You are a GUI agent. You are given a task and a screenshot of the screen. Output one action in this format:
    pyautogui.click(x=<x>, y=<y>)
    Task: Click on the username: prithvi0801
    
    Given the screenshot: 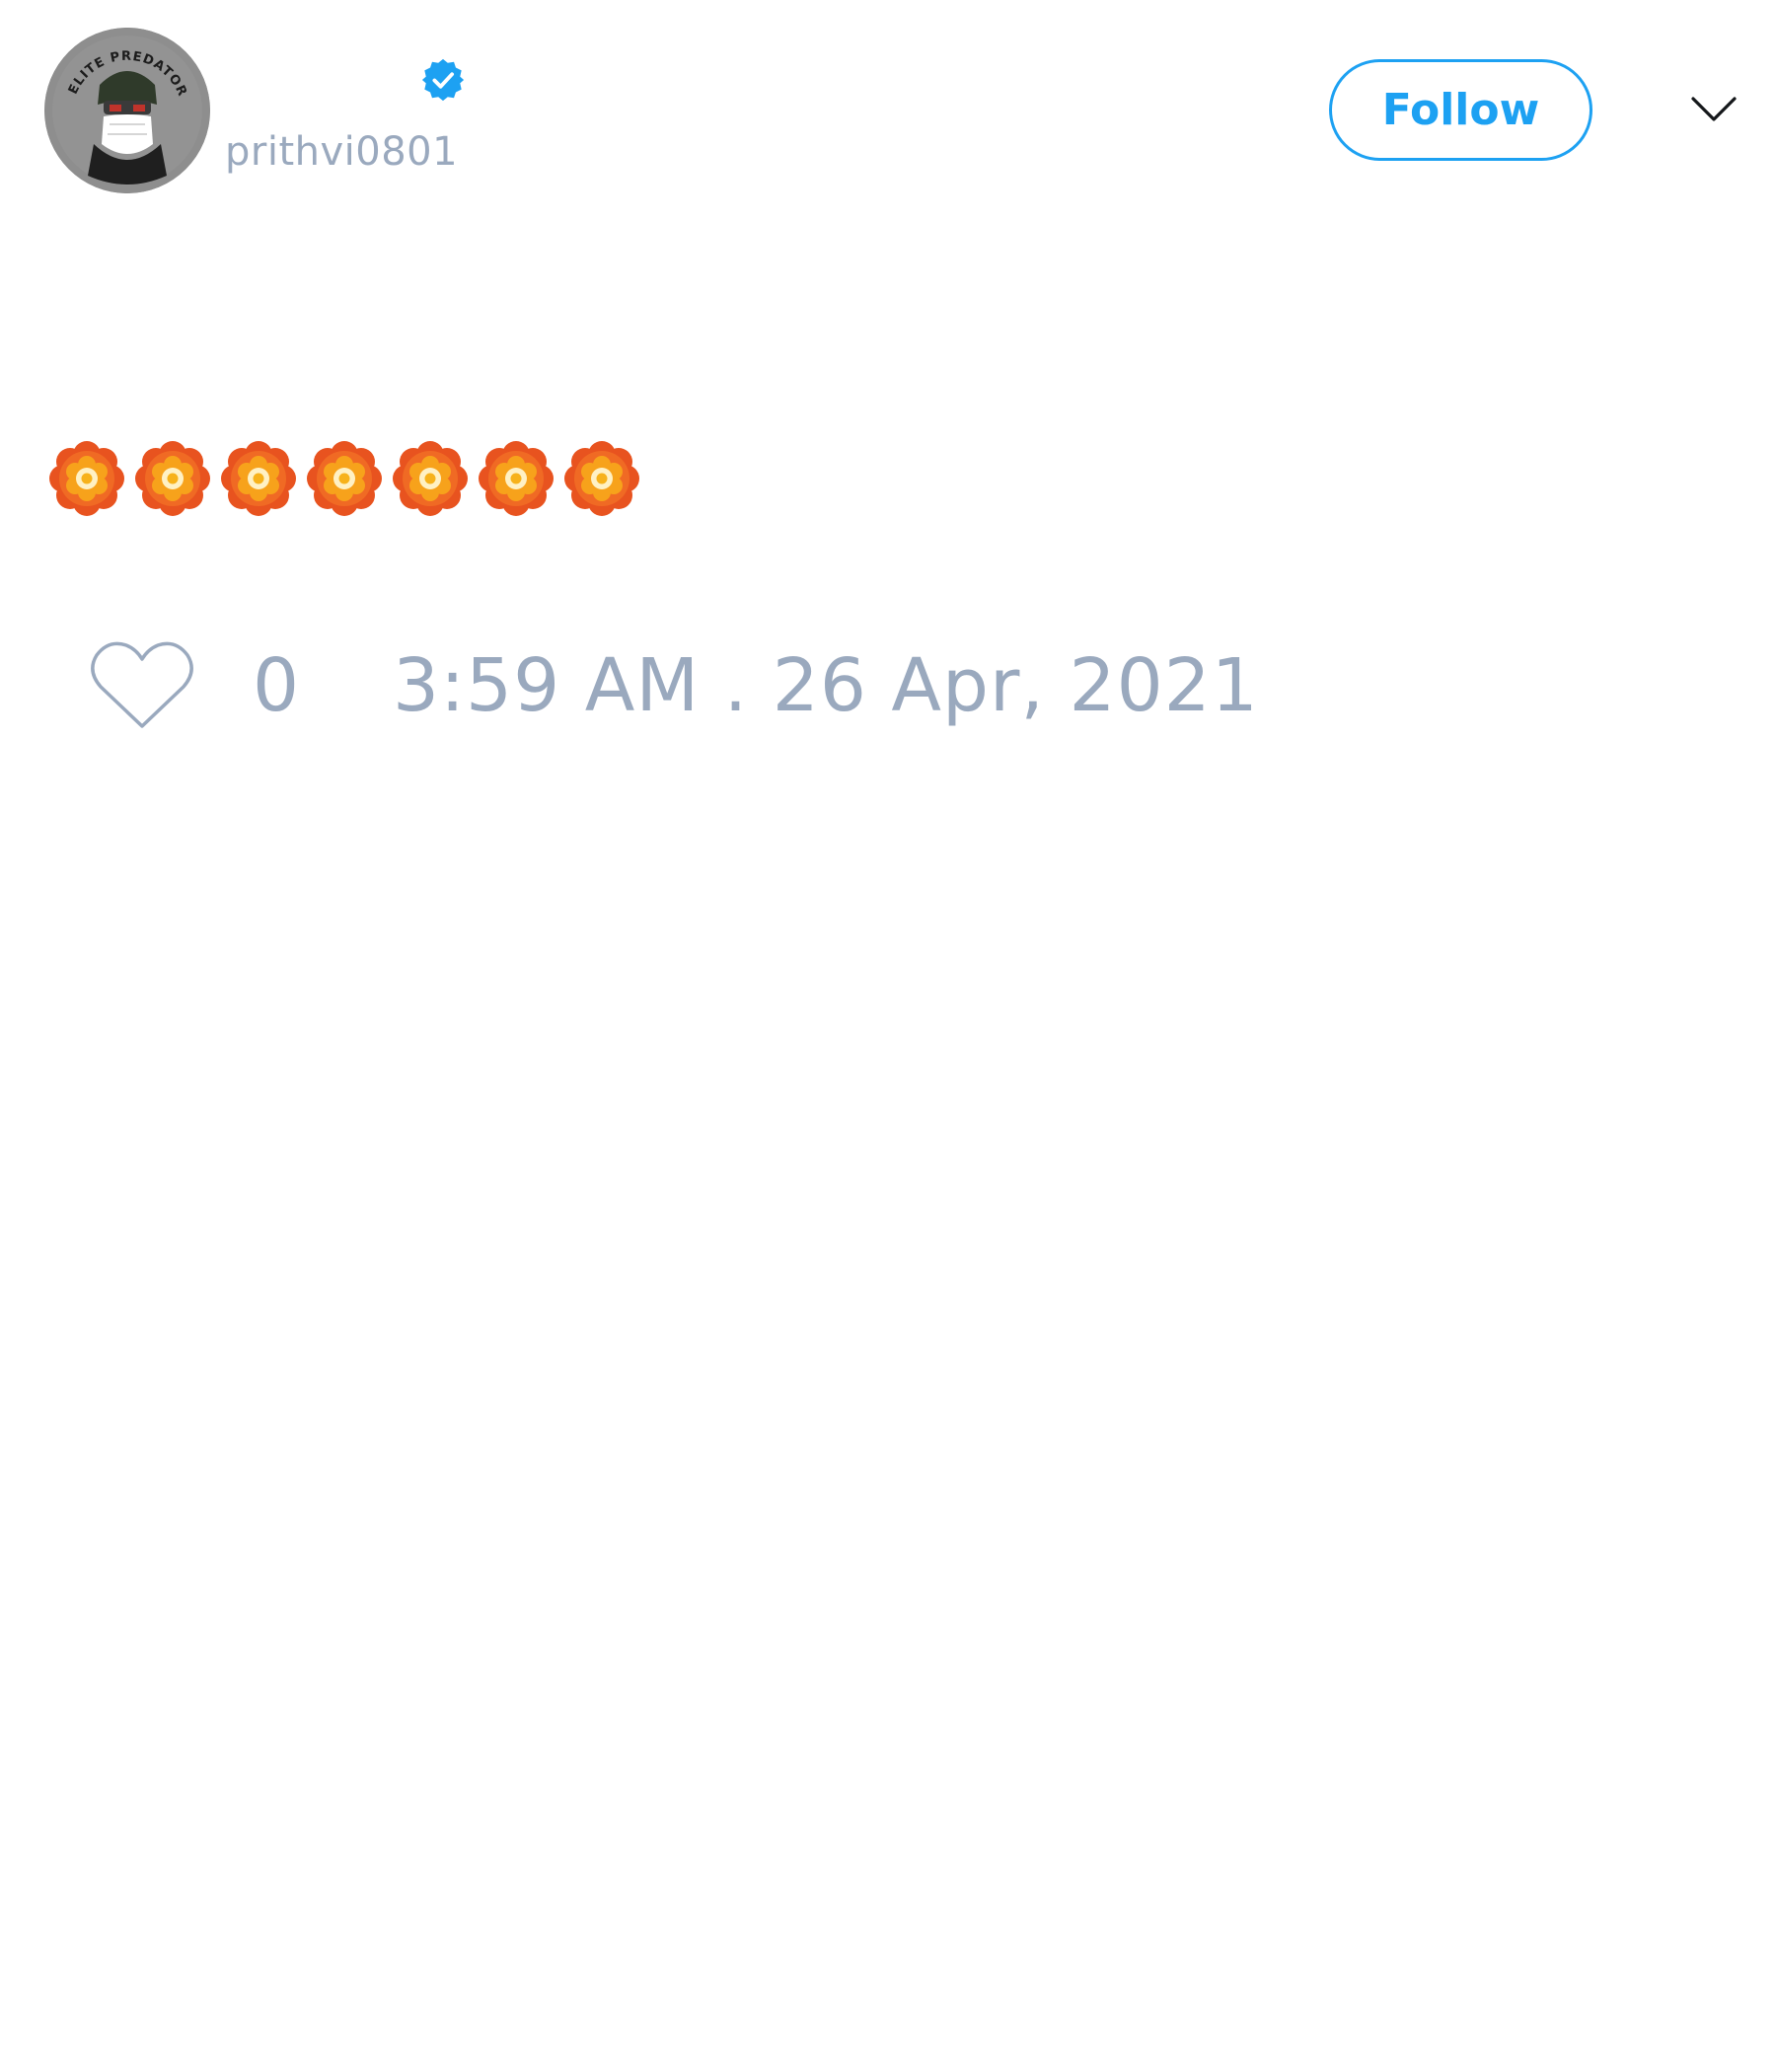 What is the action you would take?
    pyautogui.click(x=342, y=152)
    